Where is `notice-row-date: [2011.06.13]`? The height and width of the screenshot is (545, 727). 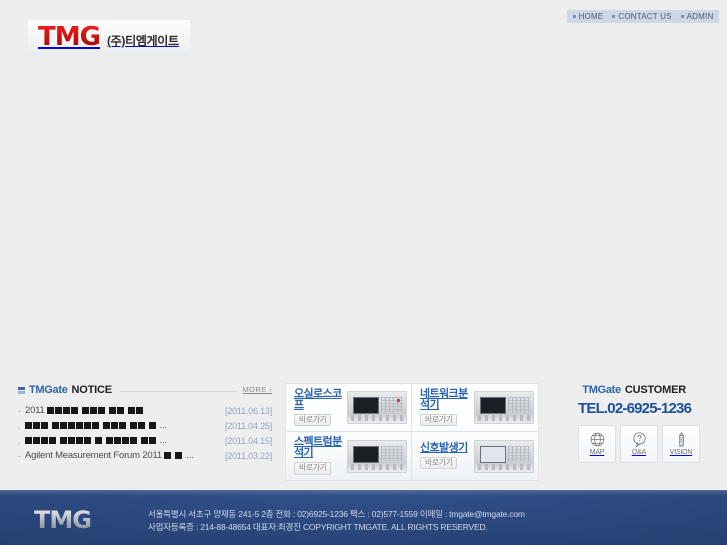 notice-row-date: [2011.06.13] is located at coordinates (248, 410).